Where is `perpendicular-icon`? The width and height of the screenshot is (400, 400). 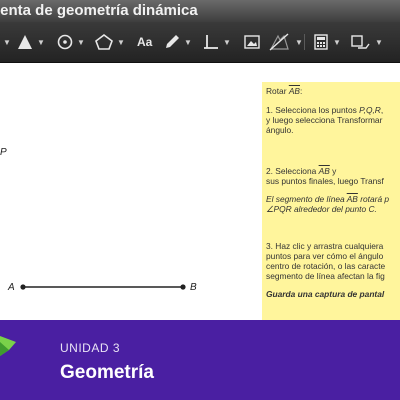
perpendicular-icon is located at coordinates (211, 42).